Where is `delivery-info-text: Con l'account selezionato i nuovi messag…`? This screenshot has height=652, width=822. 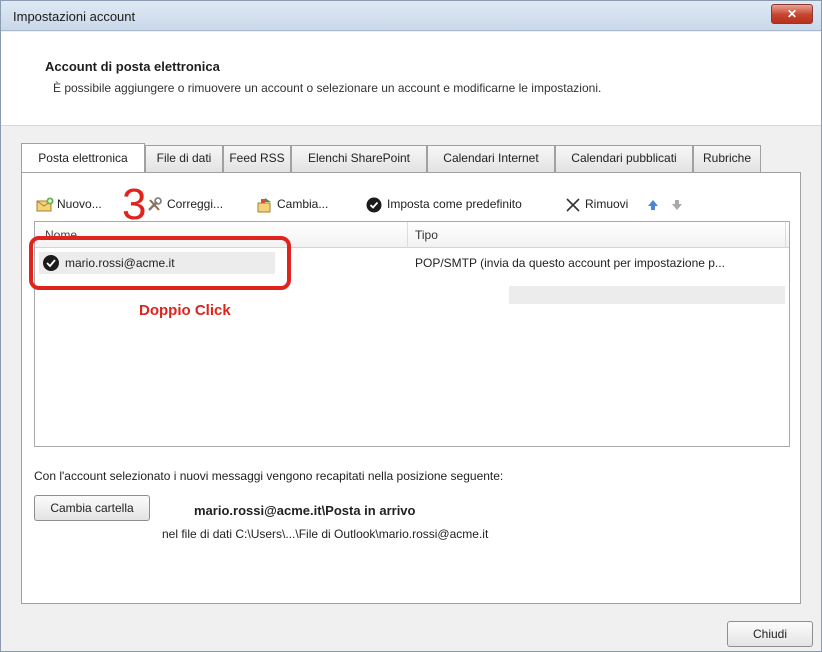 delivery-info-text: Con l'account selezionato i nuovi messag… is located at coordinates (269, 476).